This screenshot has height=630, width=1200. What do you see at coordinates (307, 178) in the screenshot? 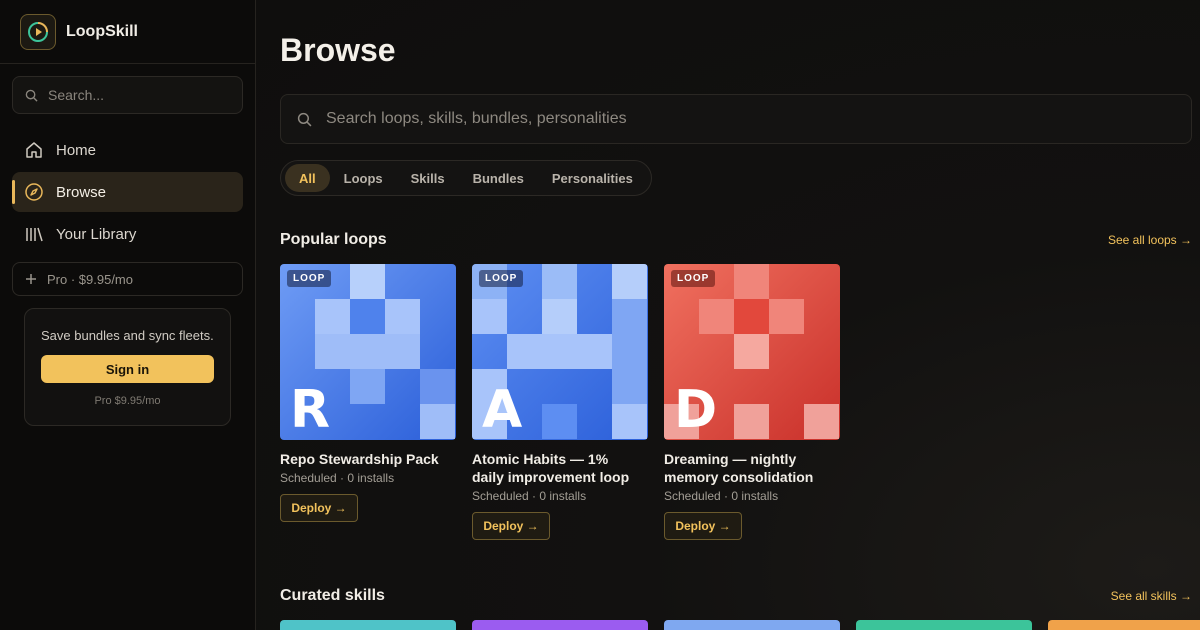
I see `filter-all: All` at bounding box center [307, 178].